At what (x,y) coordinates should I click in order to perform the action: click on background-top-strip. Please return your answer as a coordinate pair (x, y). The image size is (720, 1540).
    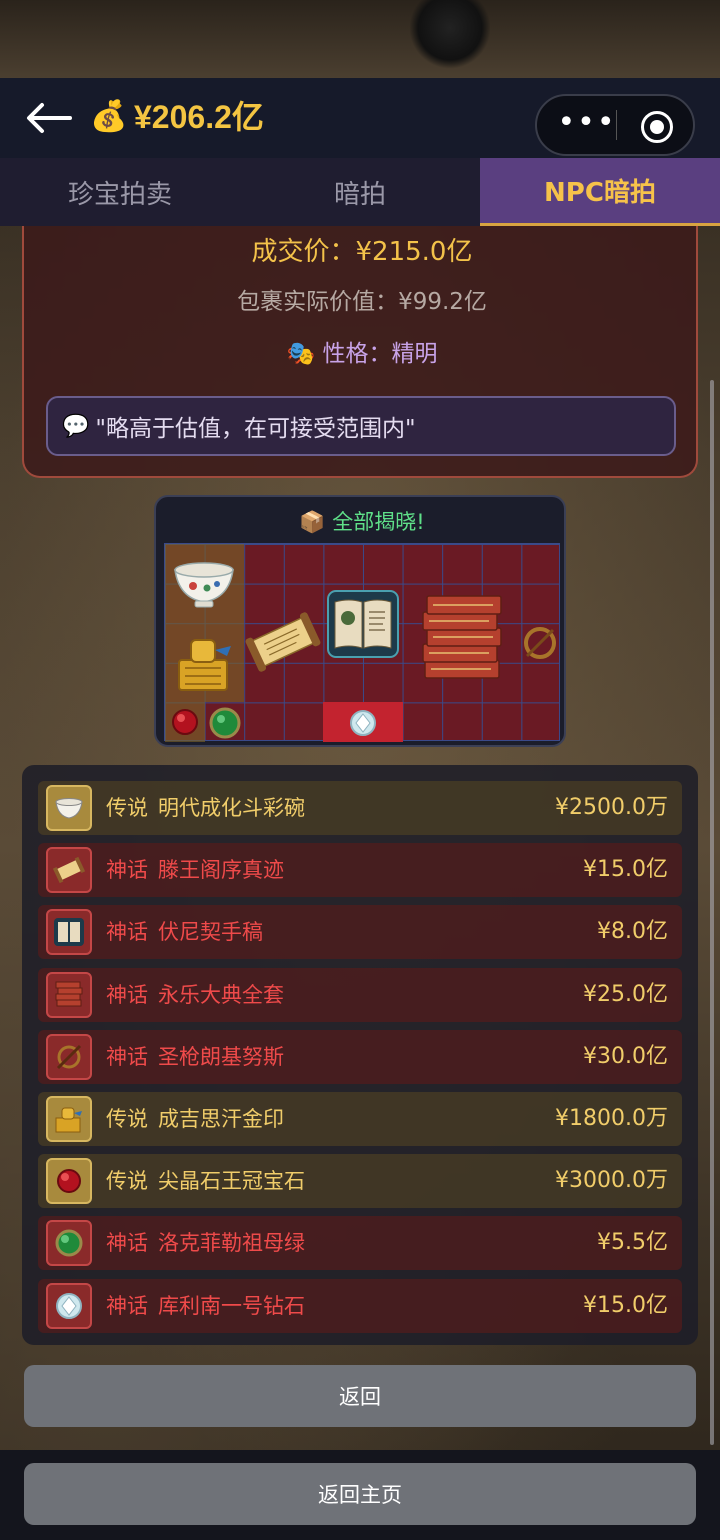
    Looking at the image, I should click on (360, 39).